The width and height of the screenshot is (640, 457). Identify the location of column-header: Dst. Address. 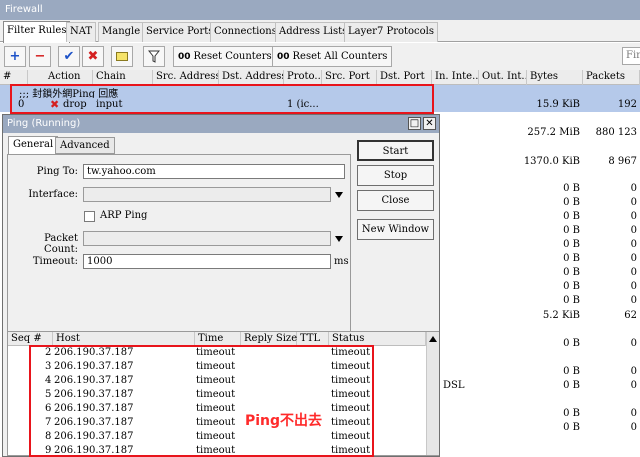
(251, 77).